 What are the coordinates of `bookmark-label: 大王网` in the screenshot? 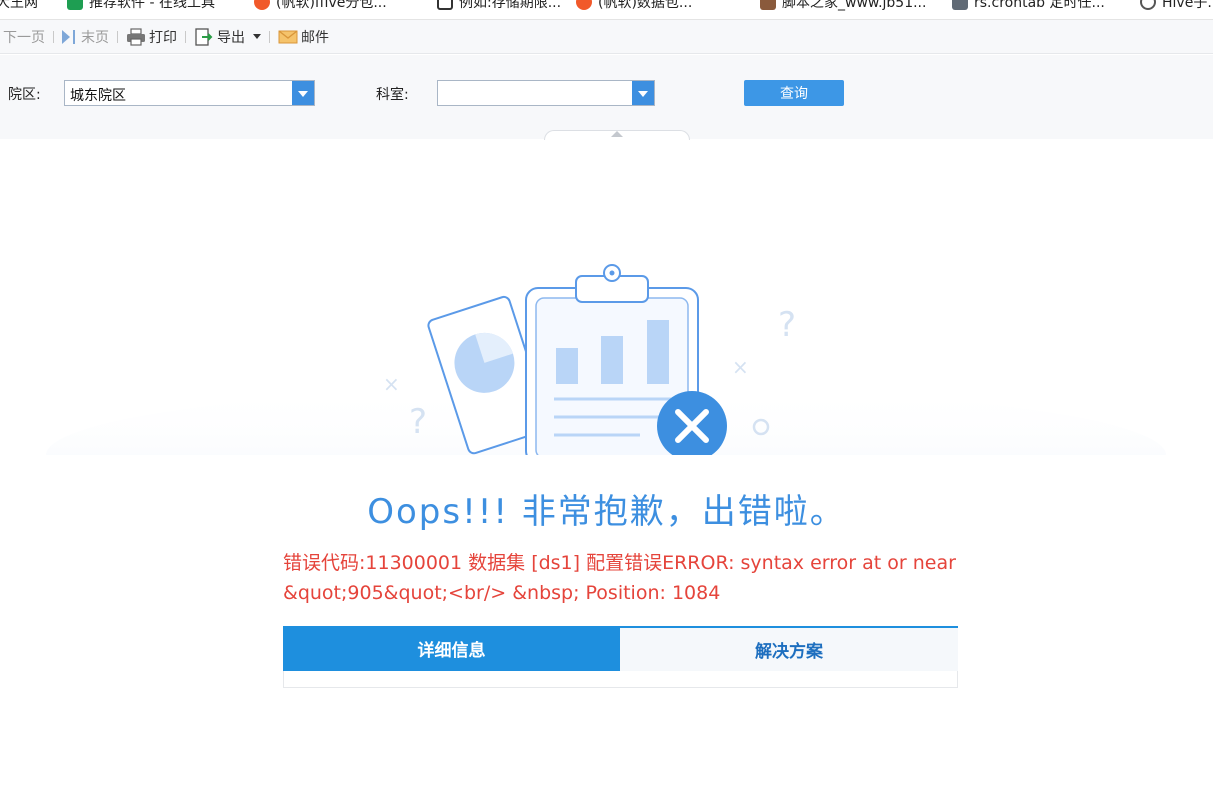 It's located at (19, 5).